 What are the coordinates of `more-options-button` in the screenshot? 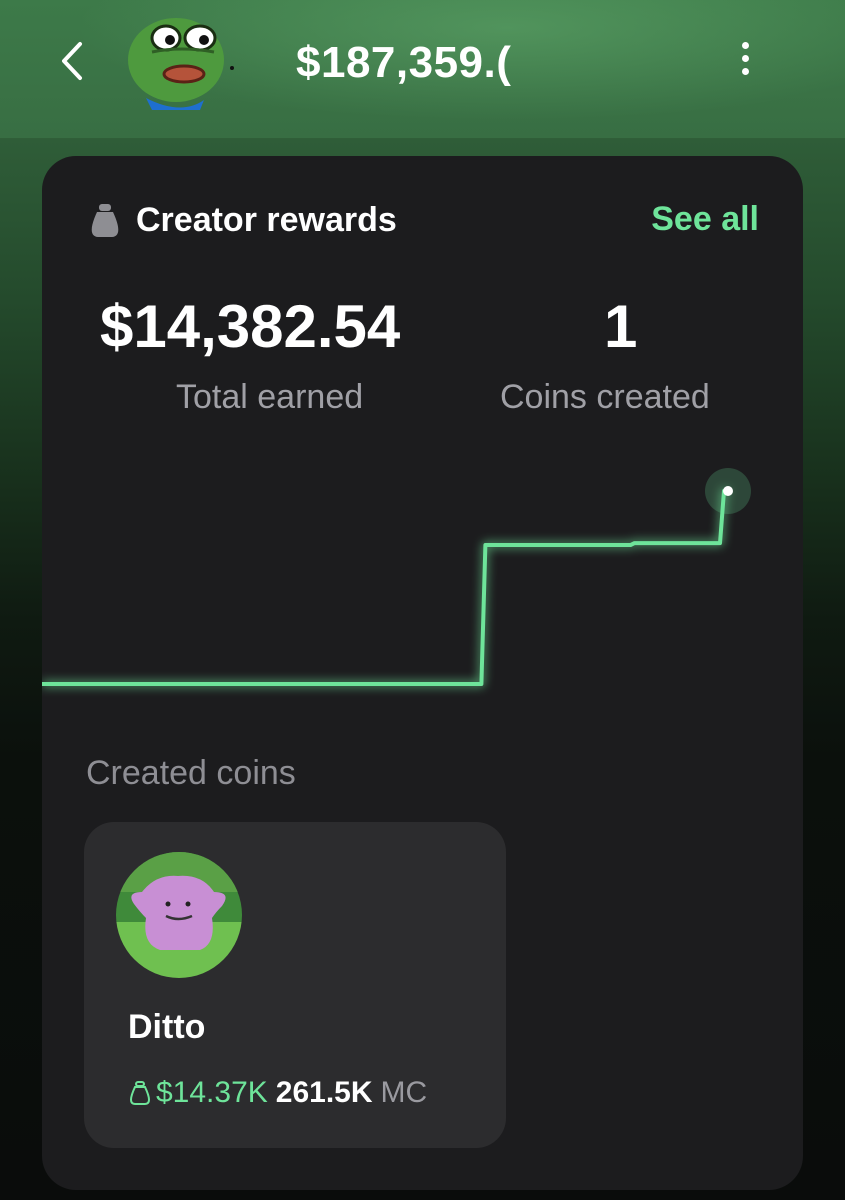 It's located at (745, 62).